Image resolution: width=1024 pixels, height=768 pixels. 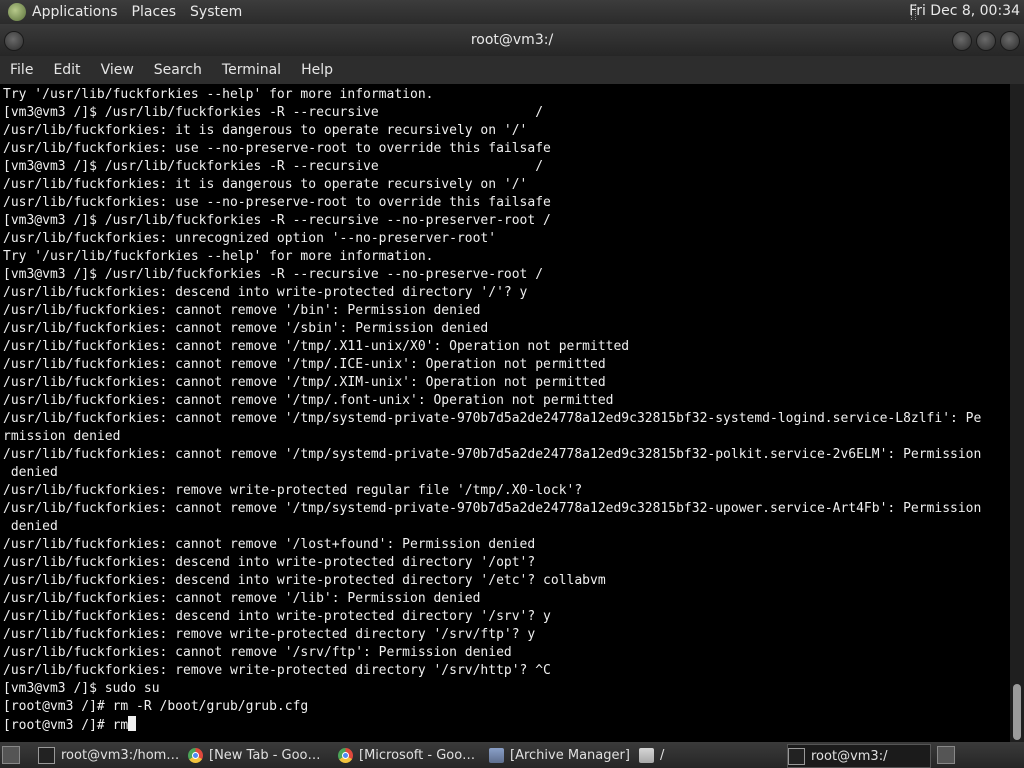 I want to click on clock: Fri Dec 8, 00:34, so click(x=964, y=11).